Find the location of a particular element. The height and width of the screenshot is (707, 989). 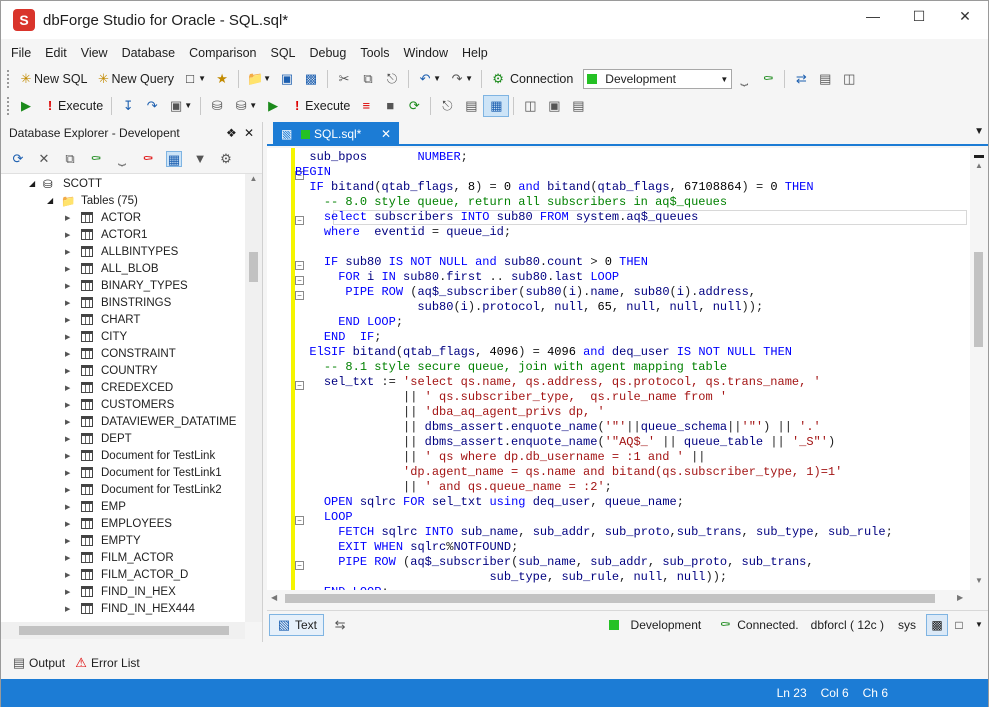

tree-node-table: ▶ FIND_IN_HEX444 is located at coordinates (123, 608).